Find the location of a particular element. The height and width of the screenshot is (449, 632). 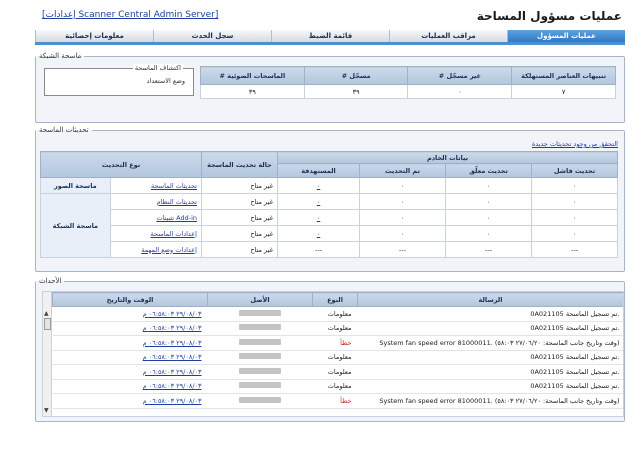

tab-settings-list: قائمة الضبط is located at coordinates (330, 36).